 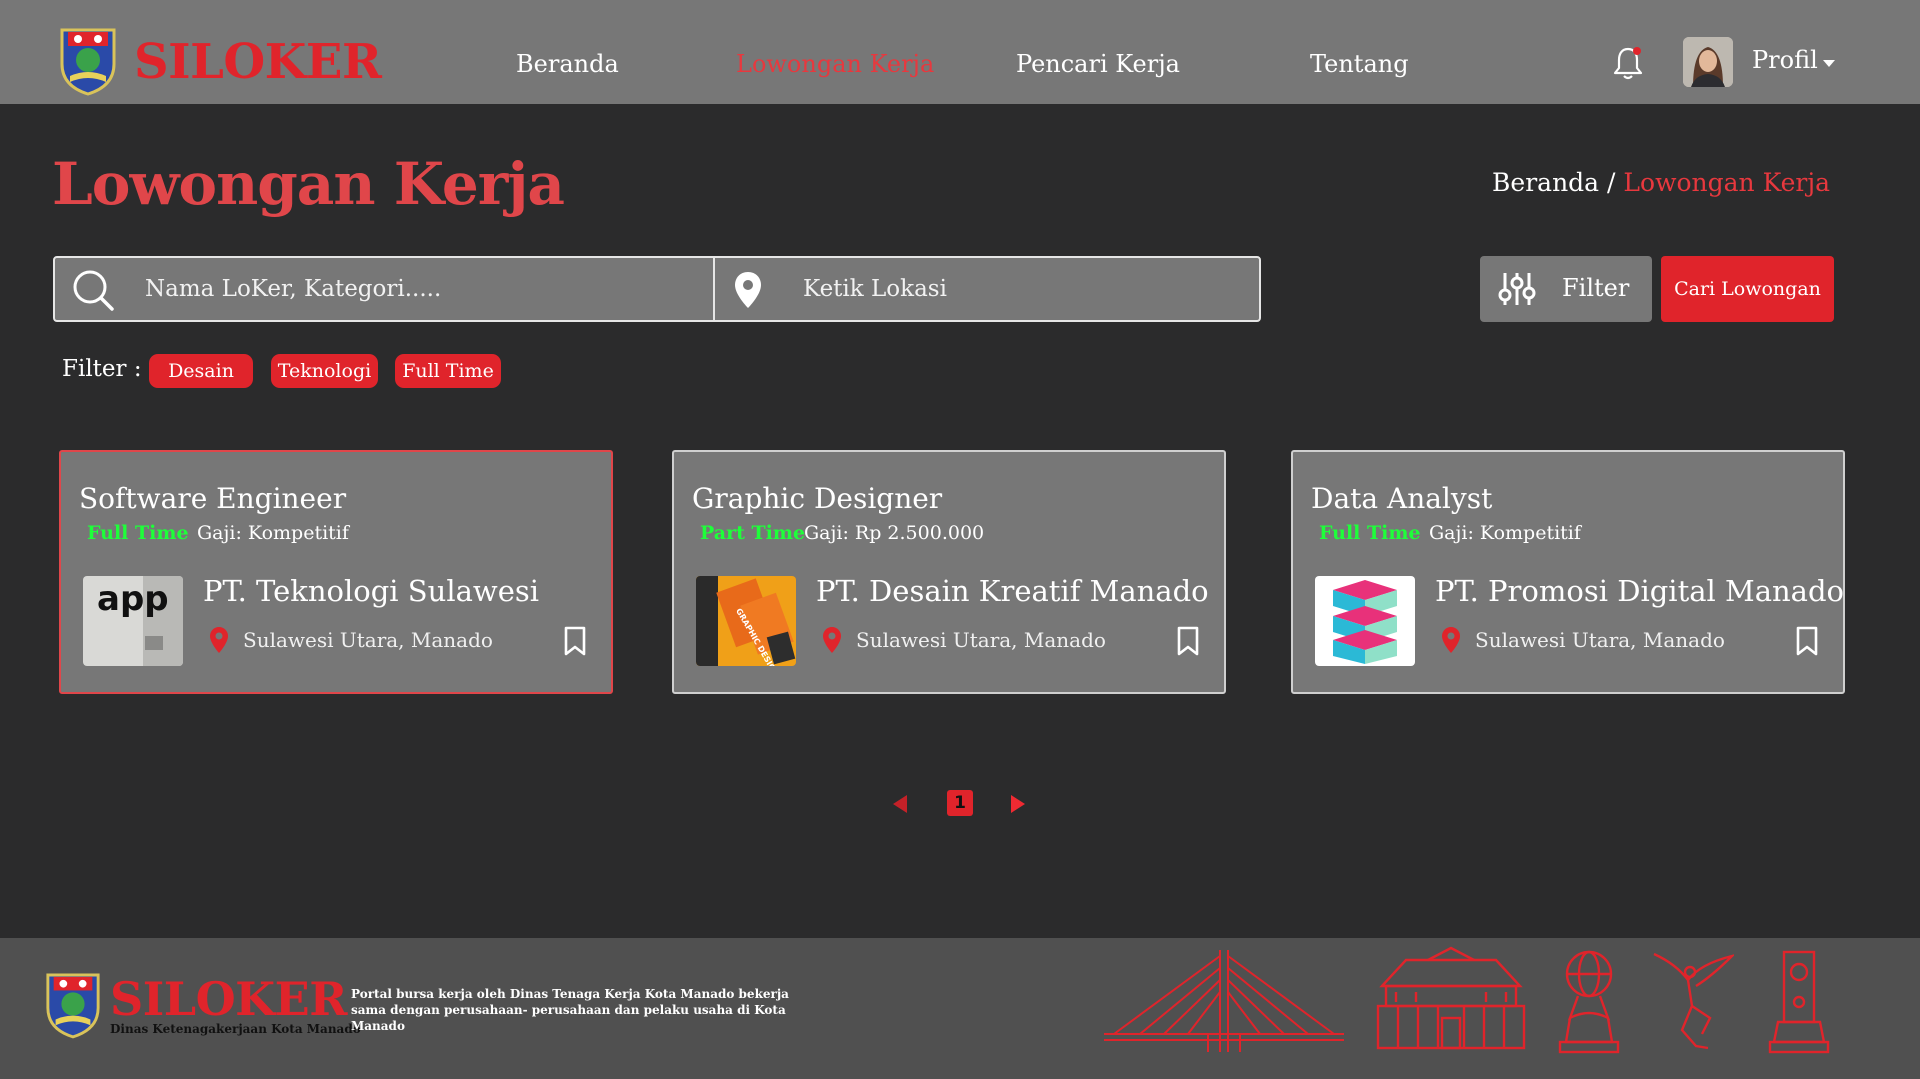 I want to click on brand-name: SILOKER, so click(x=258, y=62).